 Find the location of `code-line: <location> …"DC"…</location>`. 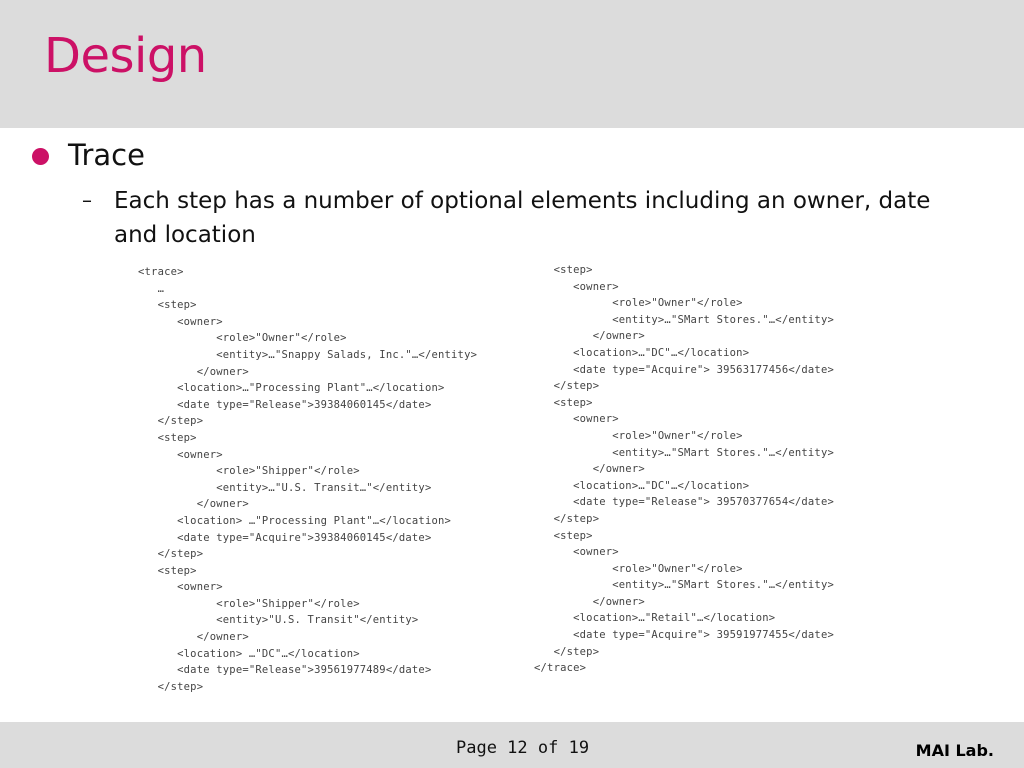

code-line: <location> …"DC"…</location> is located at coordinates (249, 653).